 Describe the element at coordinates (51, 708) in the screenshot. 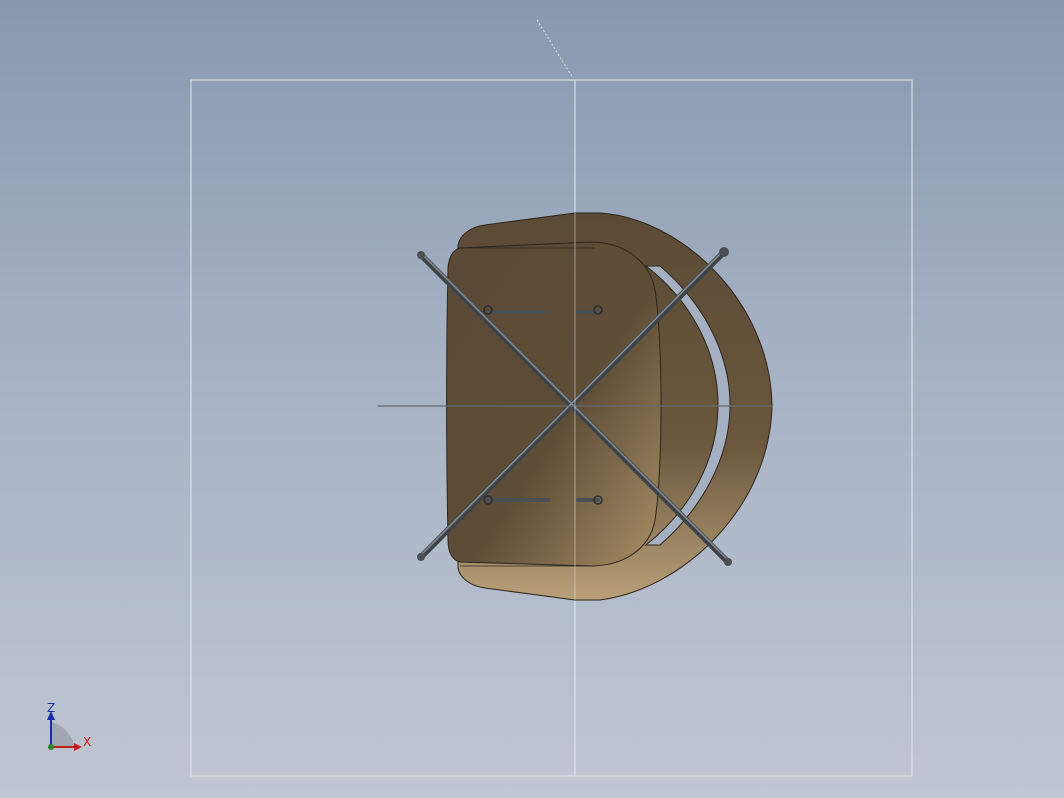

I see `z-axis-label: Z` at that location.